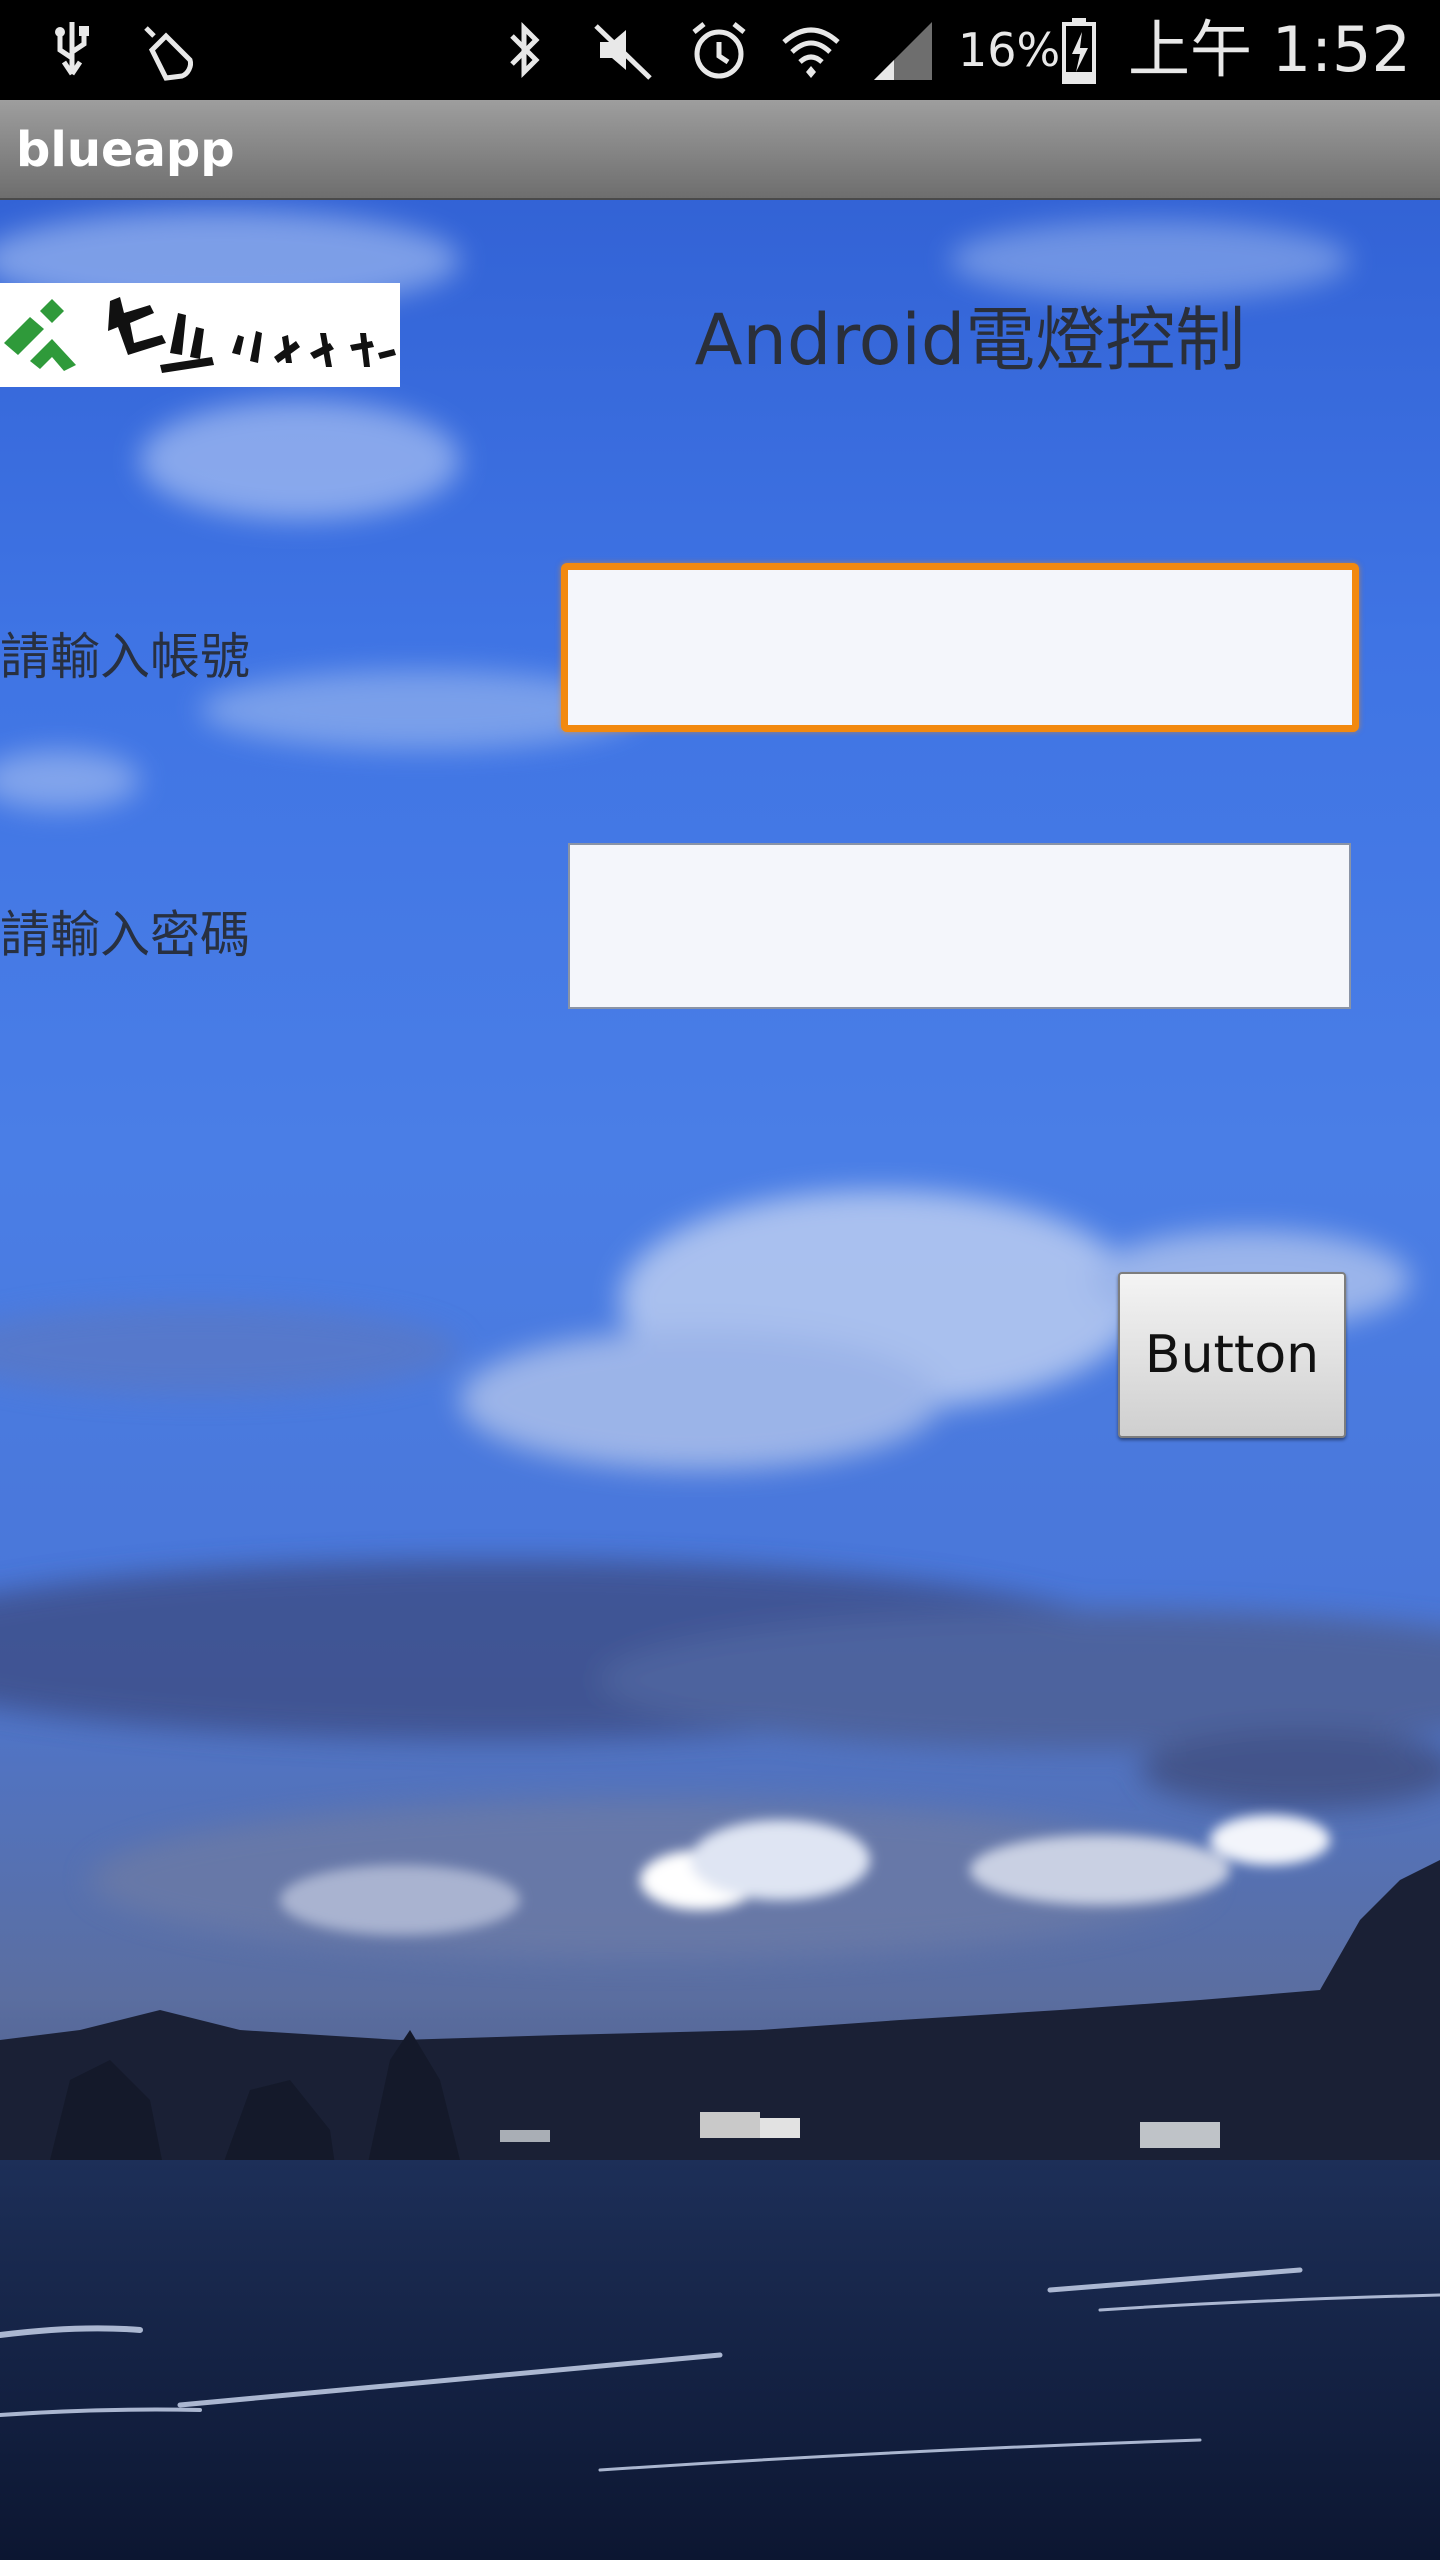 This screenshot has width=1440, height=2560. What do you see at coordinates (168, 53) in the screenshot?
I see `touch-icon` at bounding box center [168, 53].